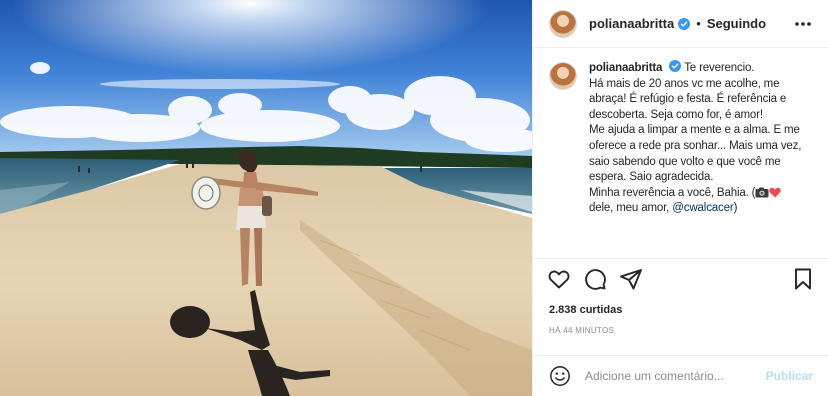 This screenshot has height=396, width=828. I want to click on comment-box: Publicar, so click(680, 375).